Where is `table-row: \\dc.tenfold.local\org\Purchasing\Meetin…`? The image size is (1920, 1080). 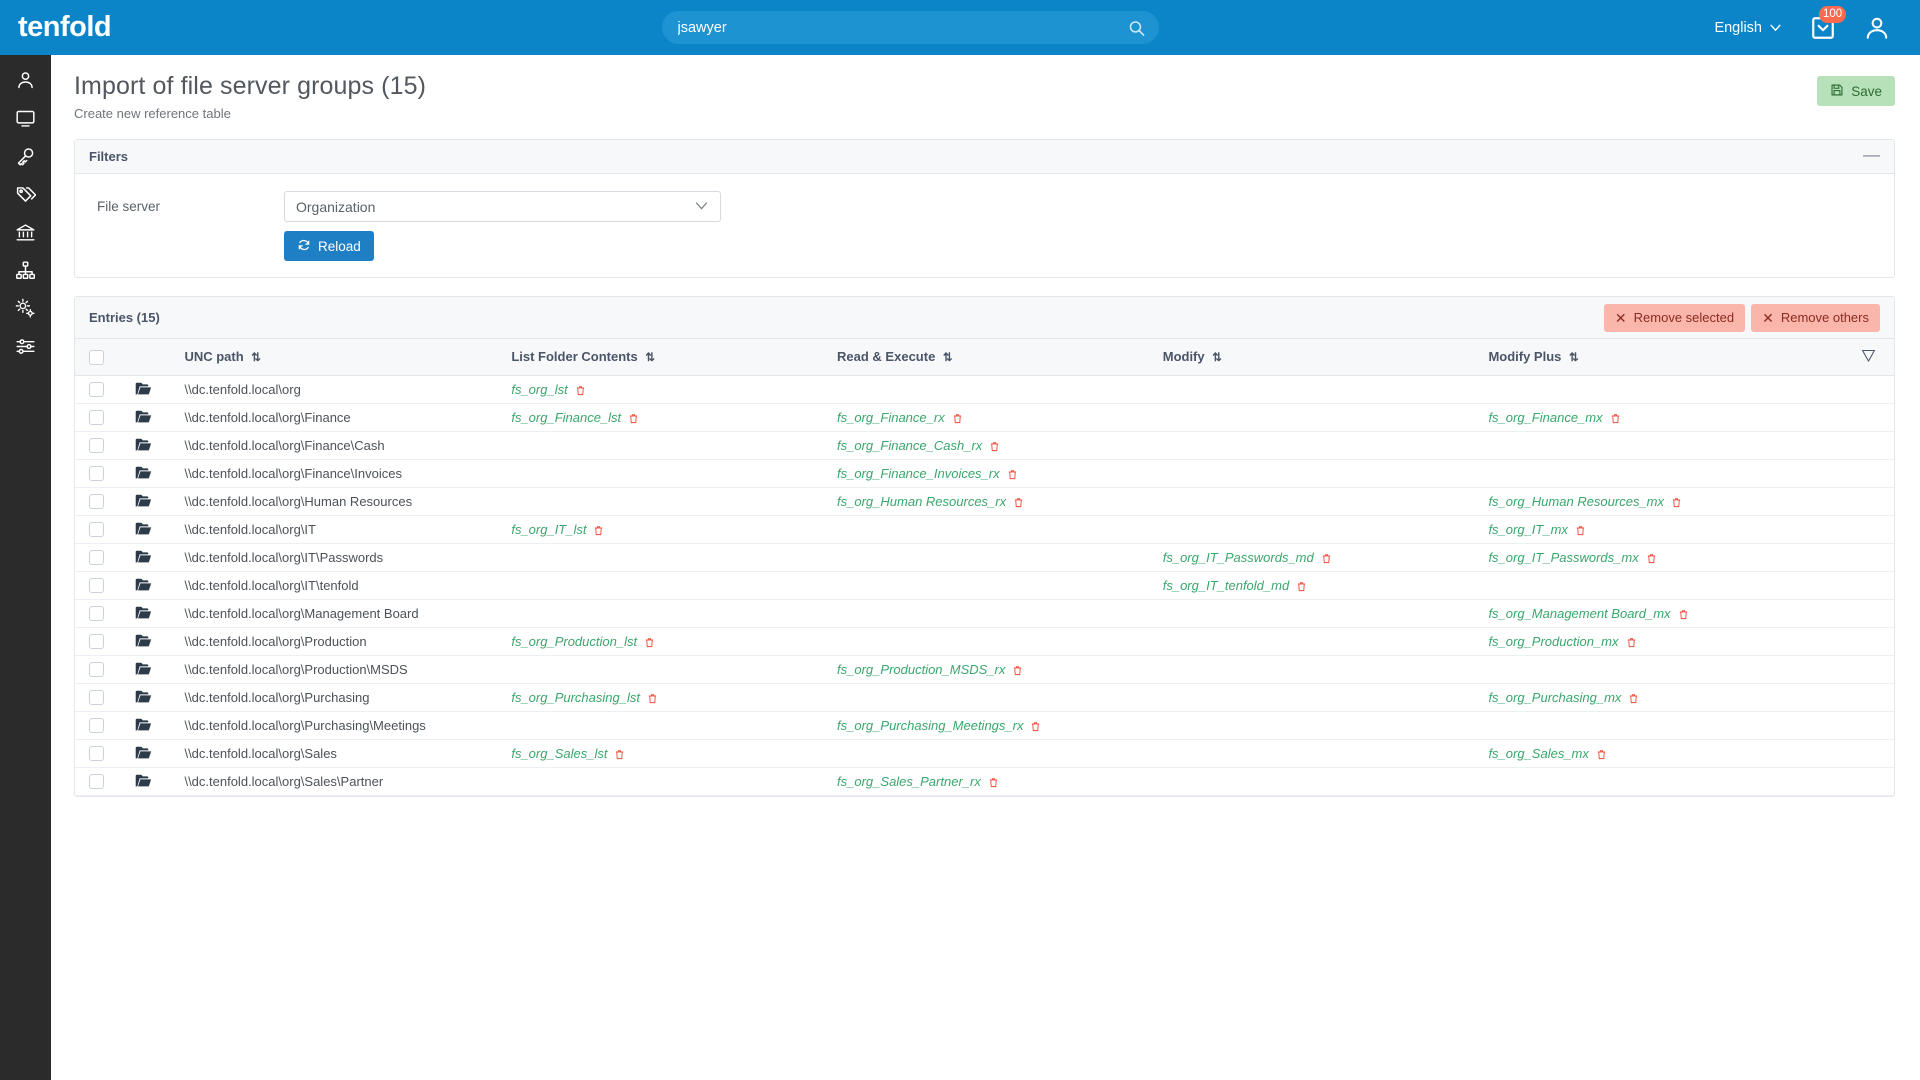
table-row: \\dc.tenfold.local\org\Purchasing\Meetin… is located at coordinates (984, 725).